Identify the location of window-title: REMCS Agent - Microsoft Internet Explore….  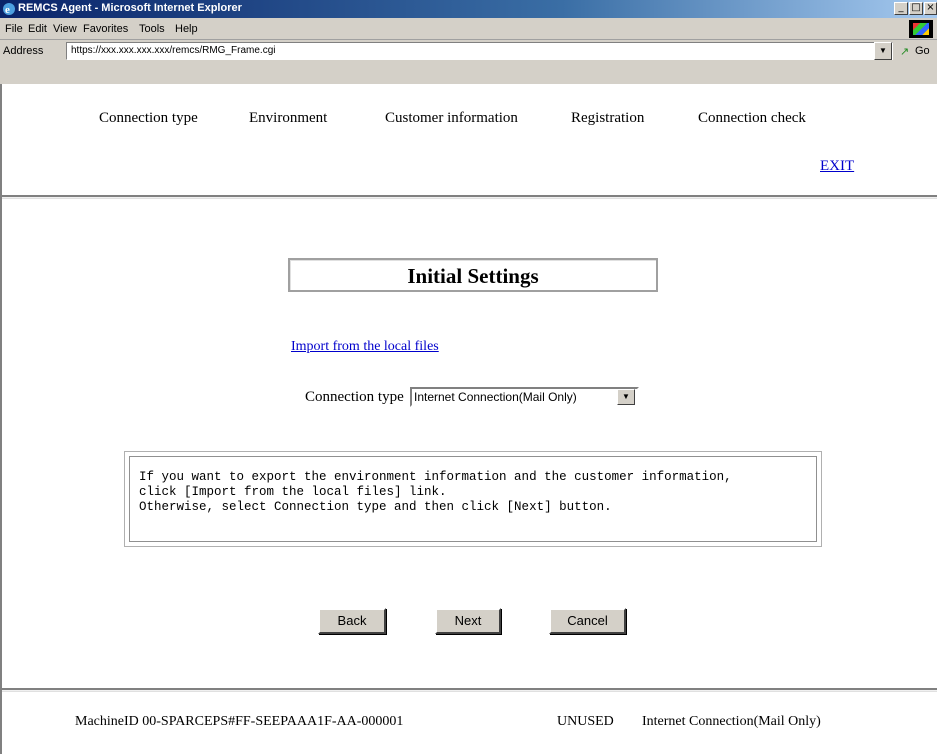
(130, 8).